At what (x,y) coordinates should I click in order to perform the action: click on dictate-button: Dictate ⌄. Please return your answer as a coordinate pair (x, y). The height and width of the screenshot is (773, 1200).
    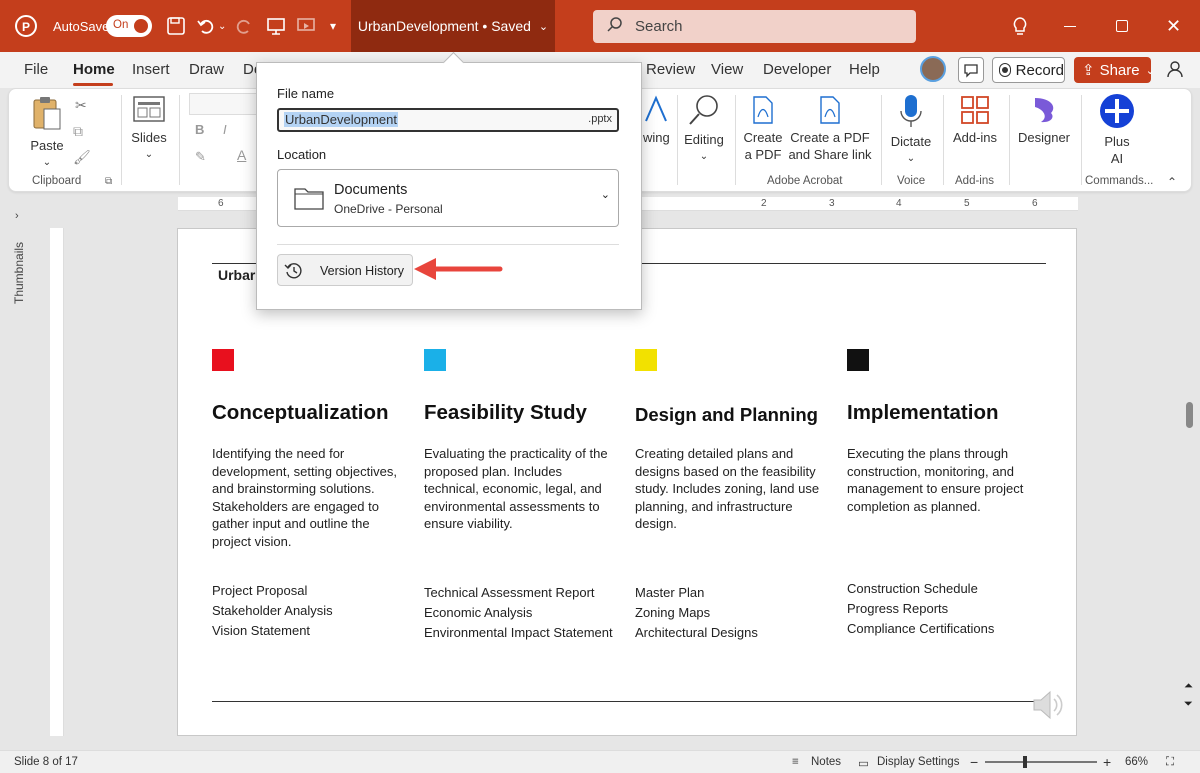
    Looking at the image, I should click on (911, 130).